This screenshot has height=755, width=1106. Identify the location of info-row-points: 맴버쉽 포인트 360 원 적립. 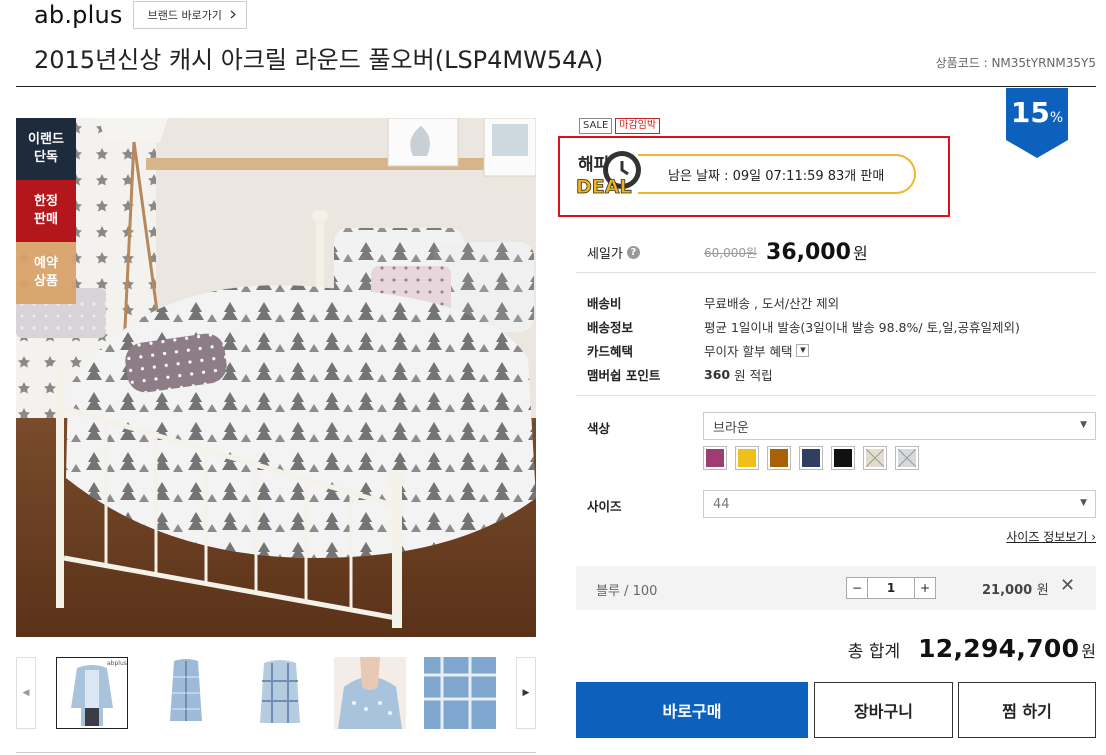
(842, 374).